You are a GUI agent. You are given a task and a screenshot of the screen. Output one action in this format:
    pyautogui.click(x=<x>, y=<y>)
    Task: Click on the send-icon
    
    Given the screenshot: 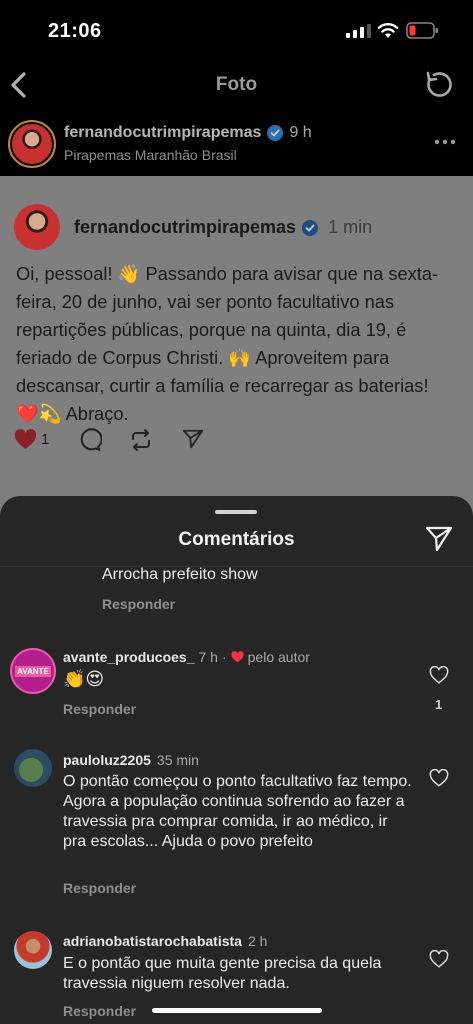 What is the action you would take?
    pyautogui.click(x=193, y=439)
    